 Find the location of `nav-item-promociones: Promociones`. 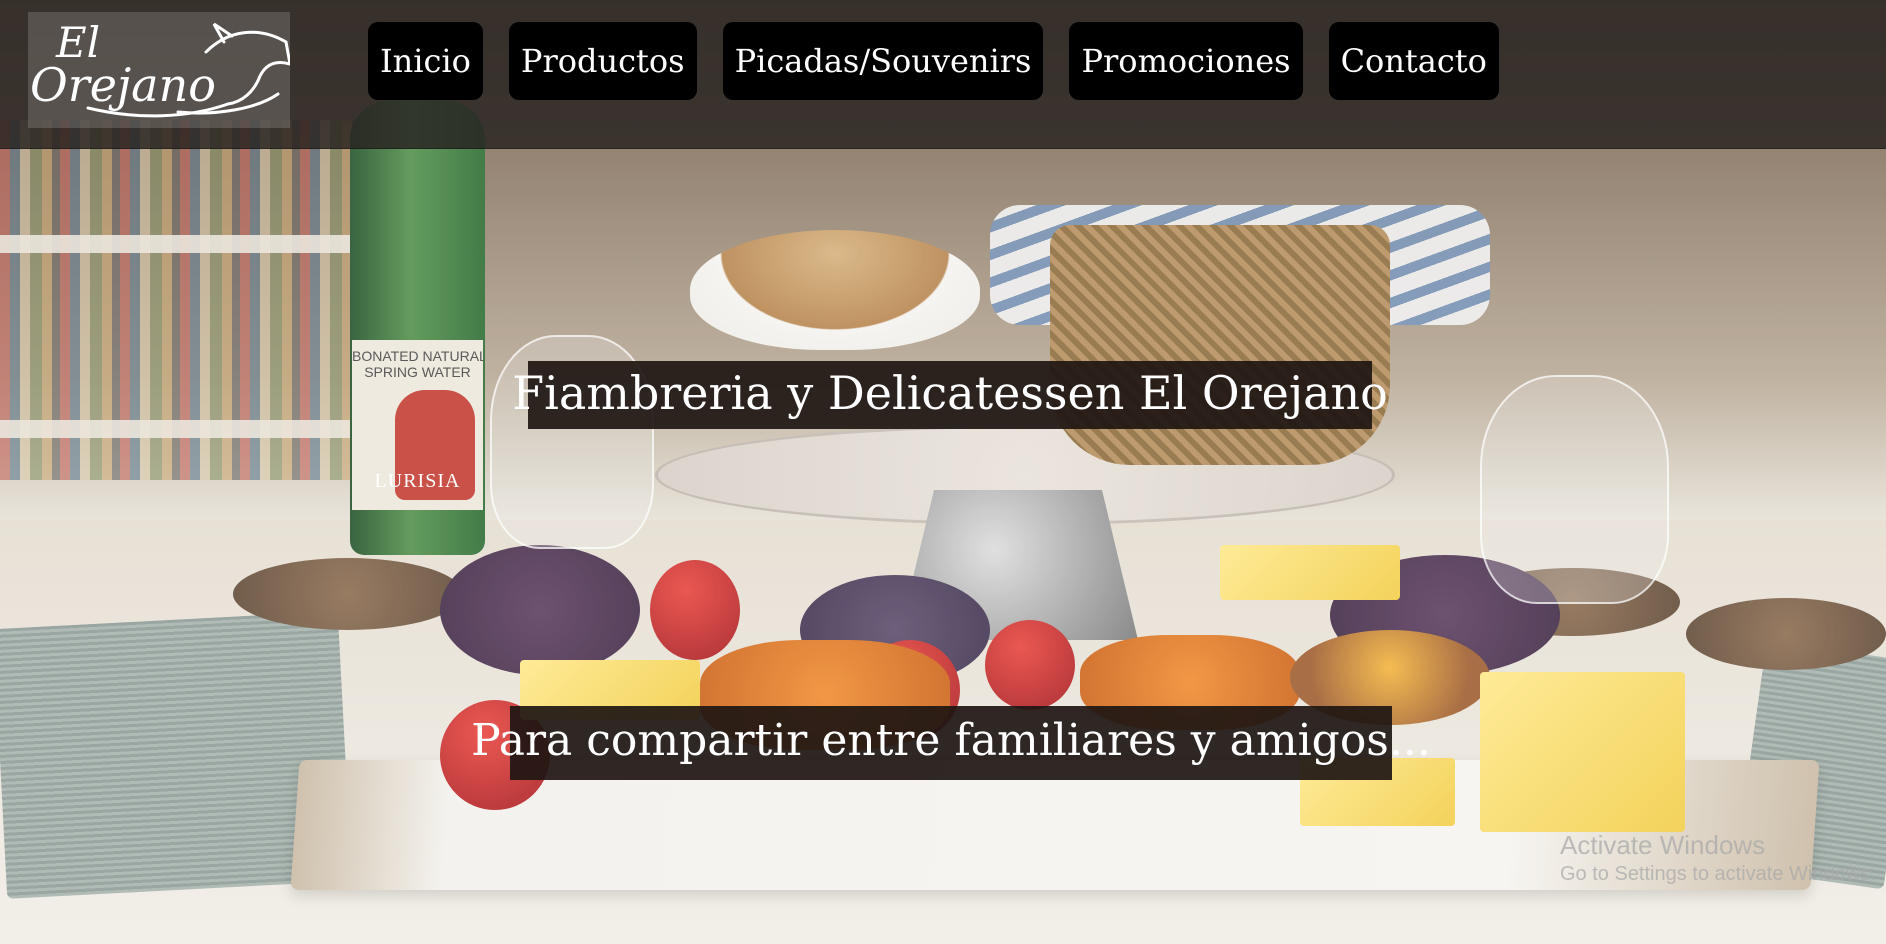

nav-item-promociones: Promociones is located at coordinates (1186, 61).